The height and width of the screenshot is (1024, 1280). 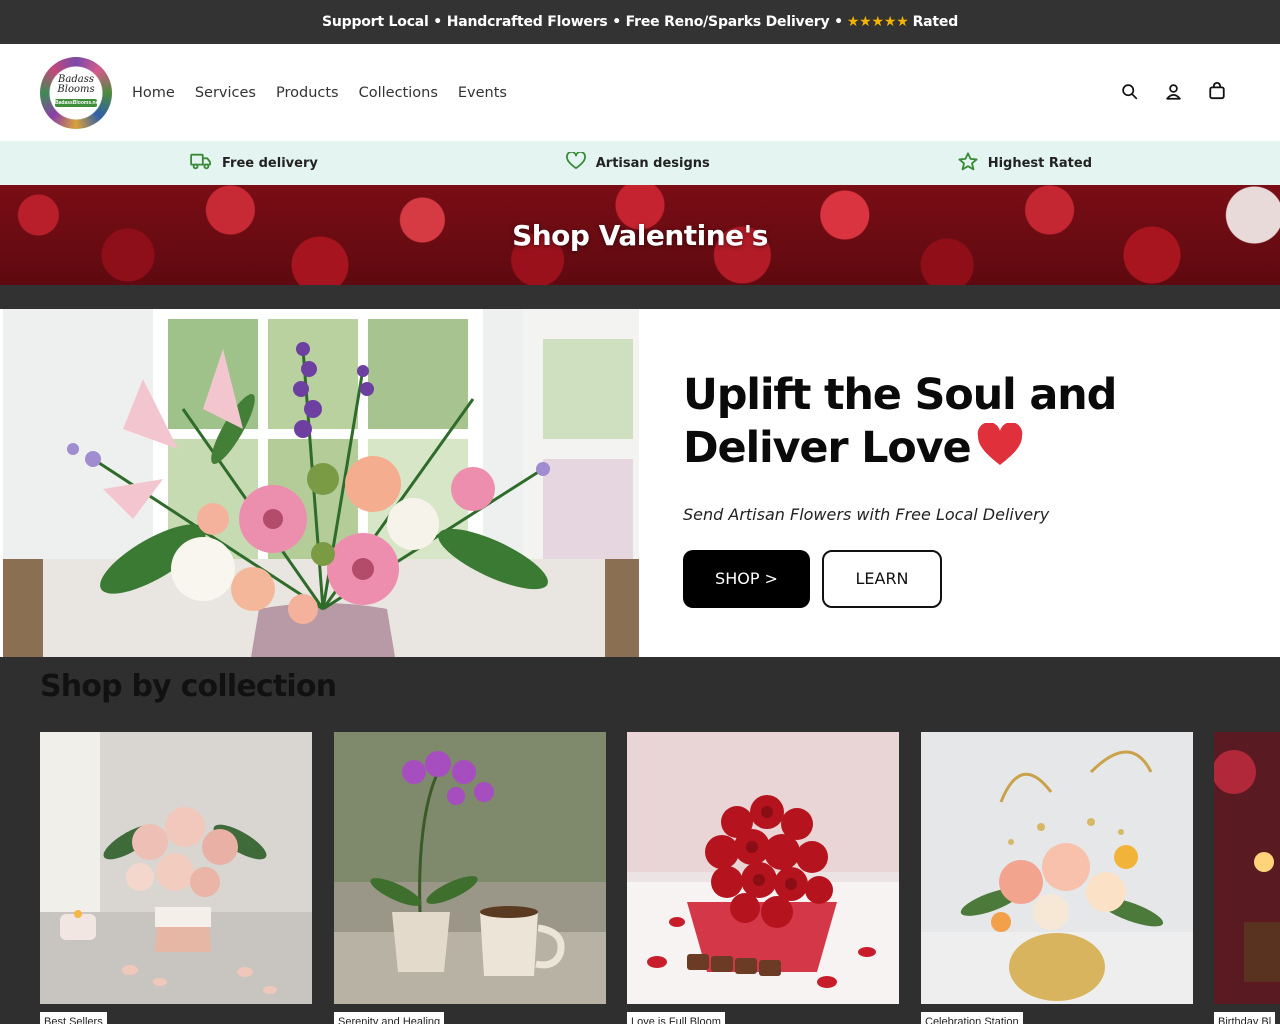 I want to click on section-divider, so click(x=640, y=297).